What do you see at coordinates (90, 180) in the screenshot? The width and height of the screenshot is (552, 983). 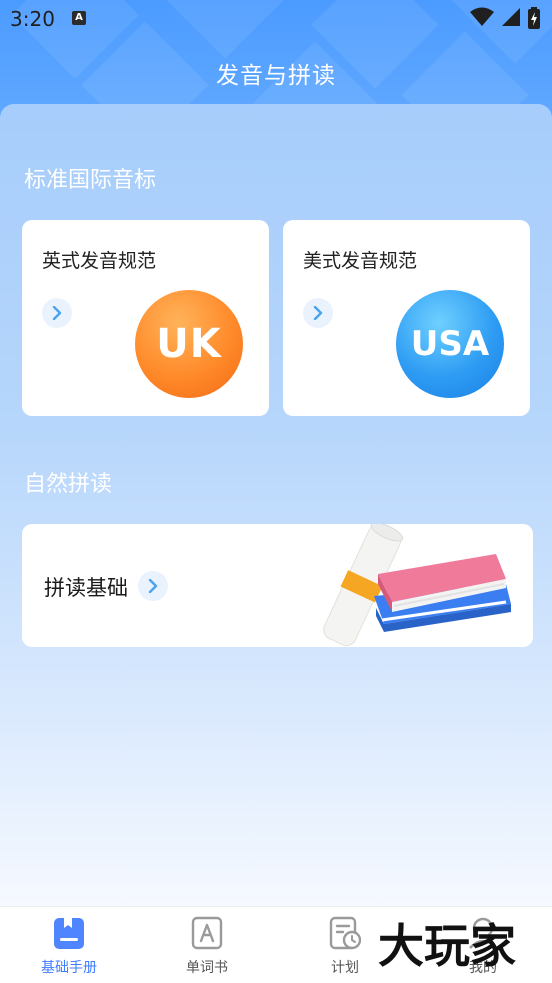 I see `section-title-ipa: 标准国际音标` at bounding box center [90, 180].